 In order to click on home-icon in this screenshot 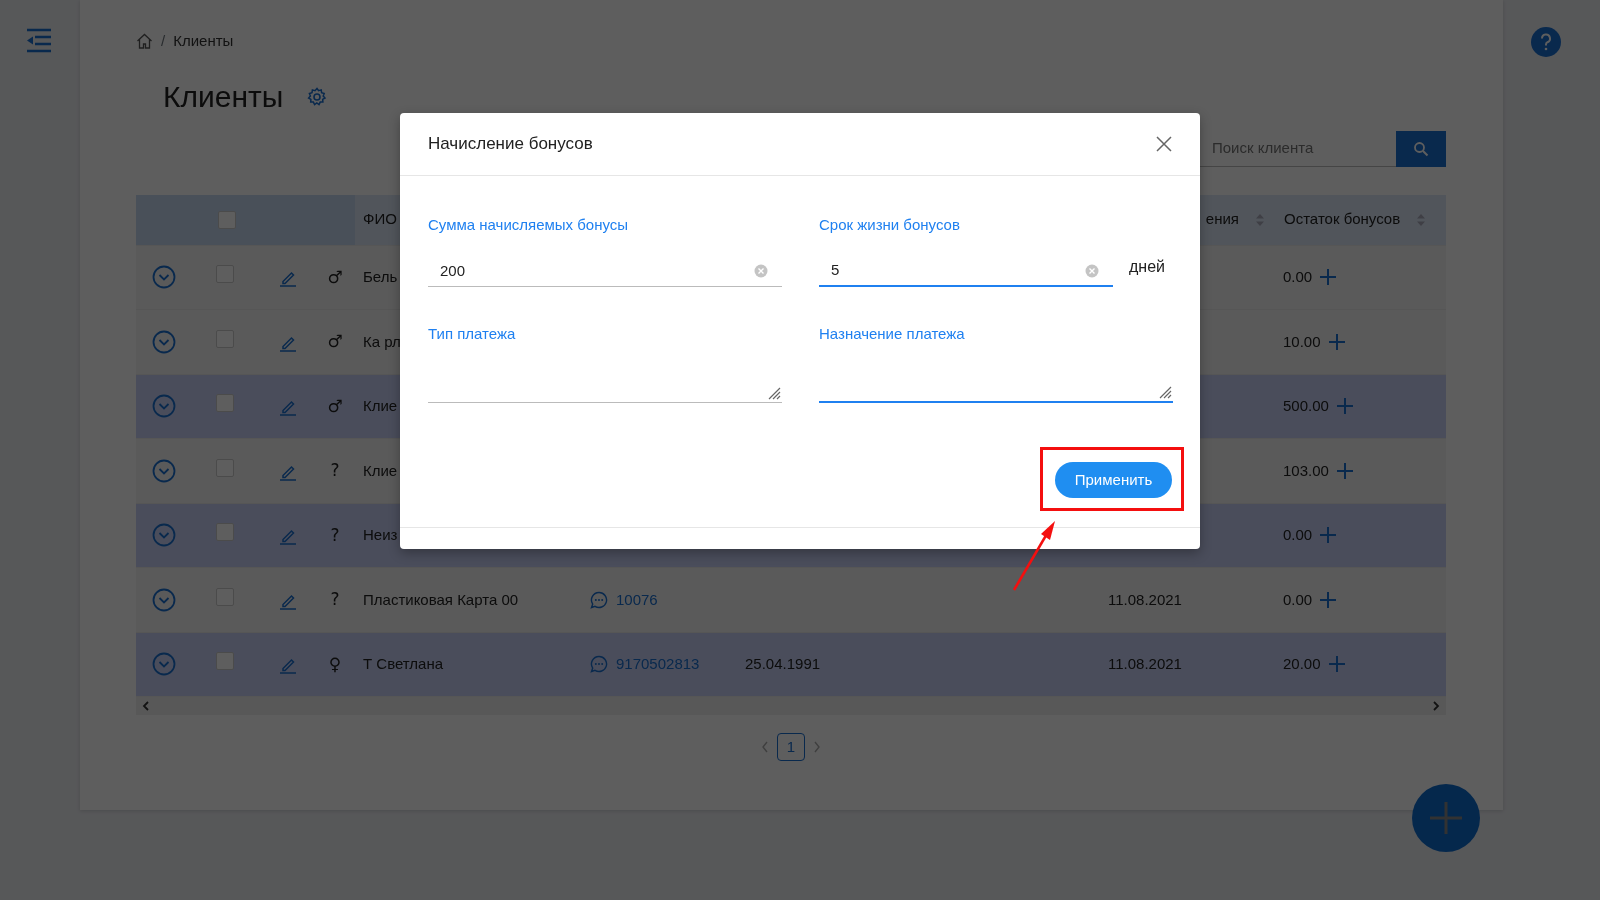, I will do `click(144, 41)`.